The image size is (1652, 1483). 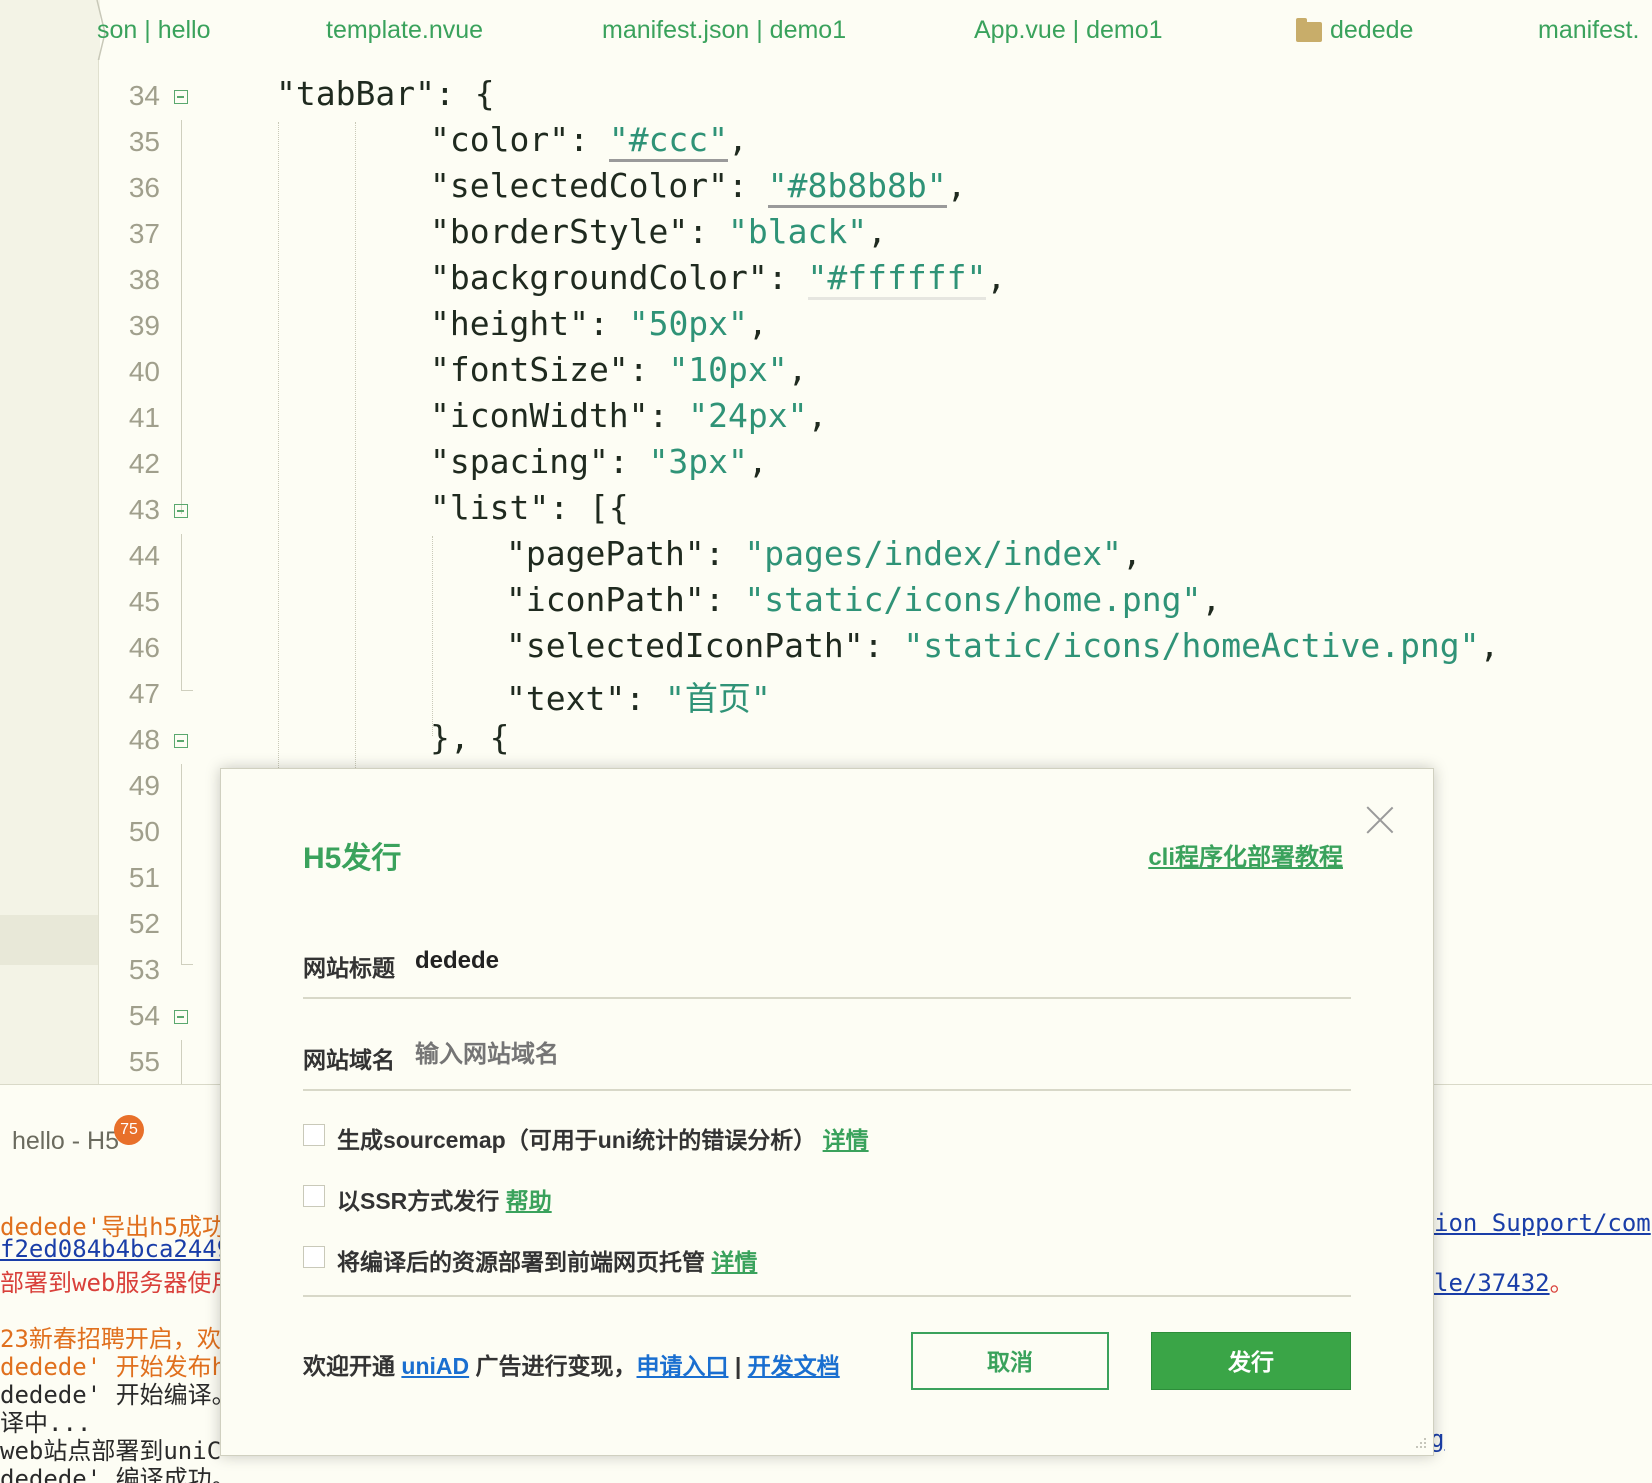 I want to click on line-number: 49, so click(x=144, y=785).